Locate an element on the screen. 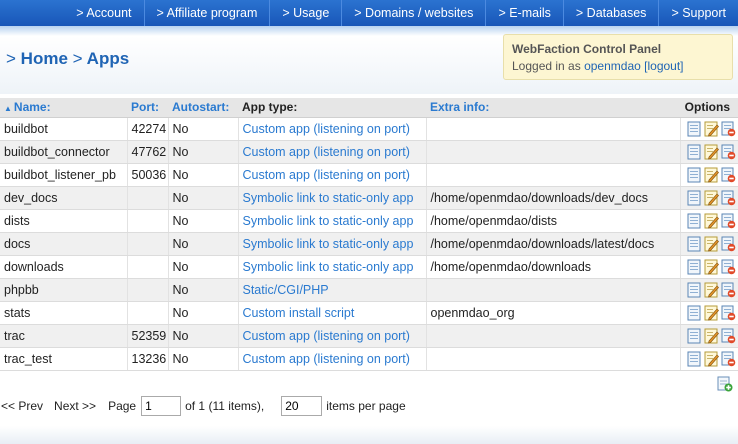 Image resolution: width=738 pixels, height=444 pixels. column-header-autostart: Autostart: is located at coordinates (203, 108).